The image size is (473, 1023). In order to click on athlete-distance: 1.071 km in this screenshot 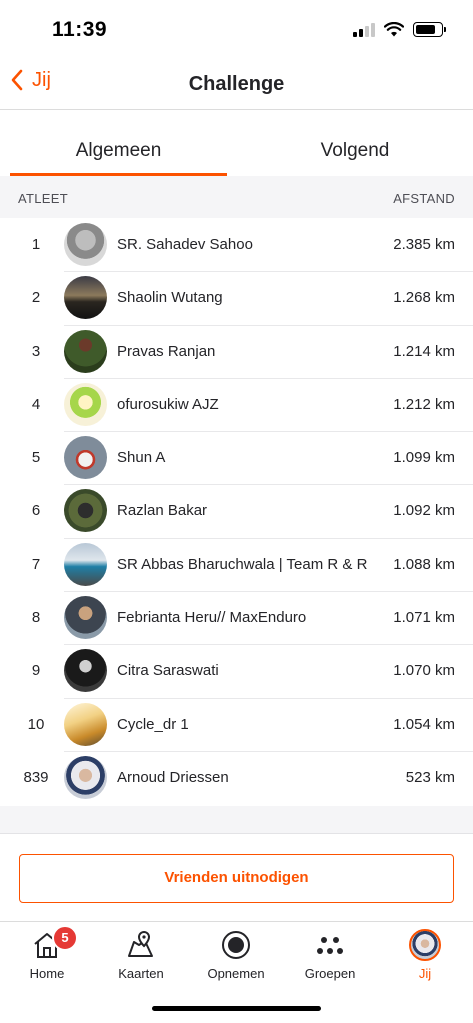, I will do `click(424, 618)`.